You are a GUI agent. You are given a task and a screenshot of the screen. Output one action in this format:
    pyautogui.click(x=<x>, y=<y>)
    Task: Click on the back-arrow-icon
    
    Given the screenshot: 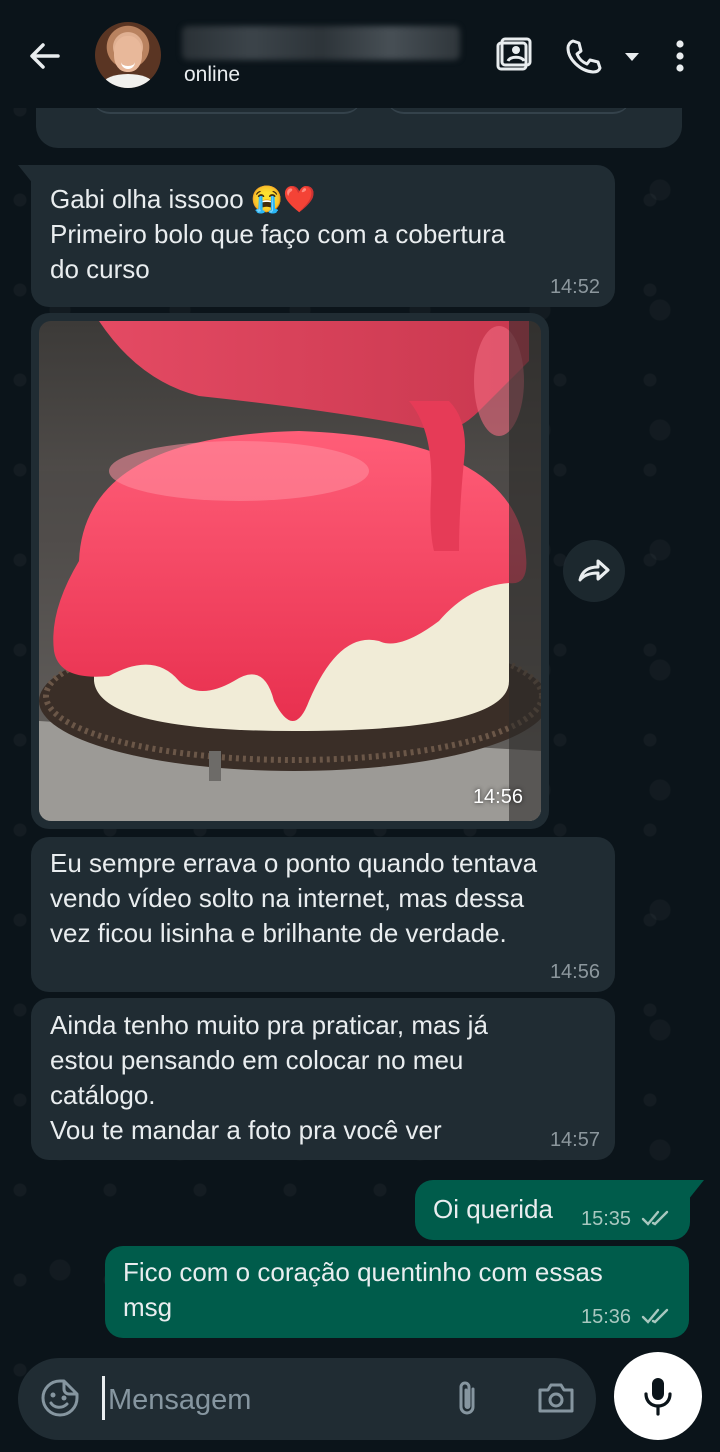 What is the action you would take?
    pyautogui.click(x=44, y=56)
    